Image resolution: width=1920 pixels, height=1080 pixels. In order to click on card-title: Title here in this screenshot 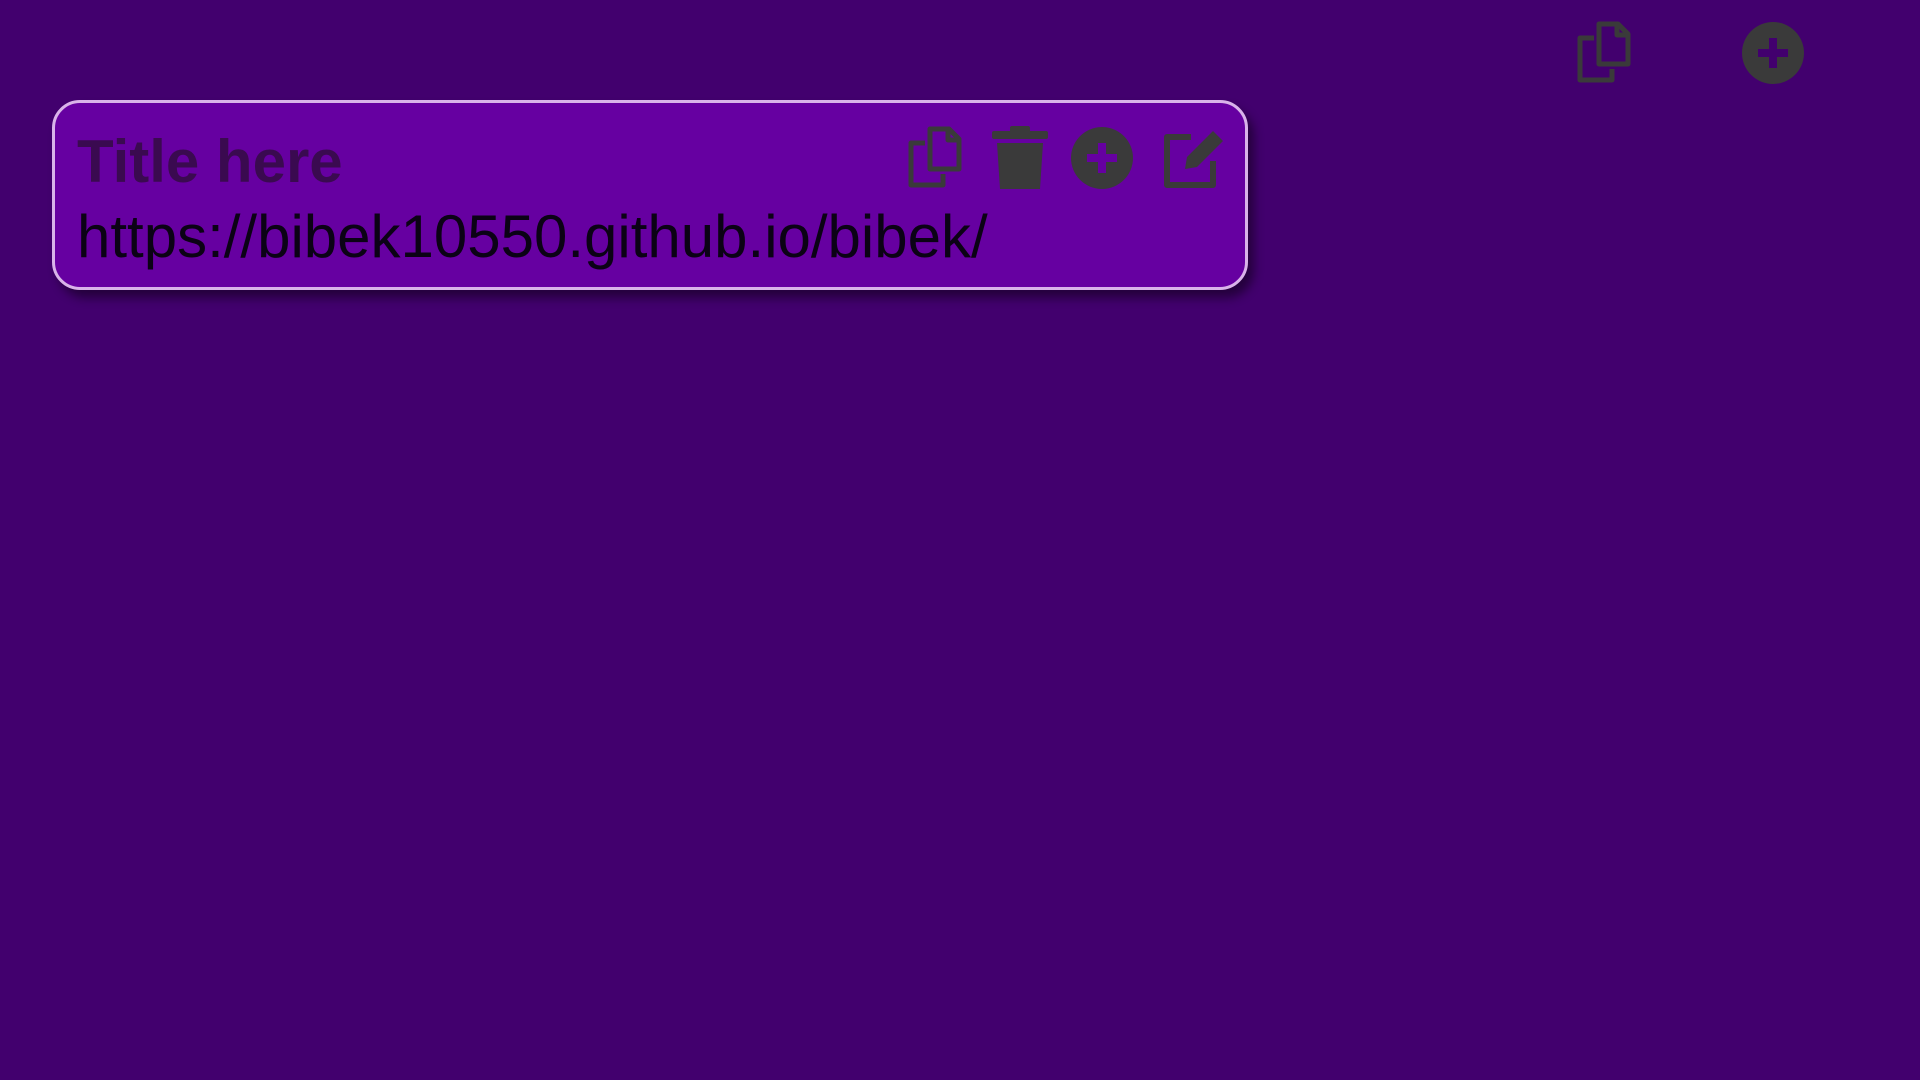, I will do `click(210, 161)`.